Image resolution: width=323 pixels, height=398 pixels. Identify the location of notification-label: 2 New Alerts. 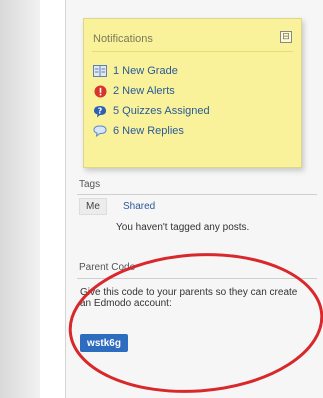
(144, 91).